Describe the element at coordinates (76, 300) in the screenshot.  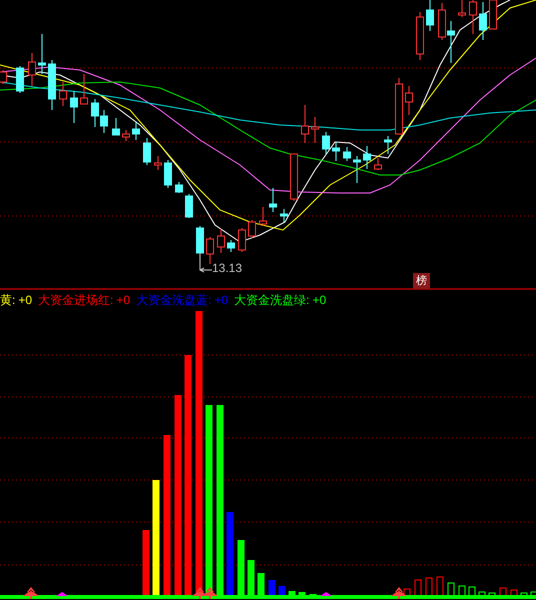
I see `indicator-name: 大资金进场红:` at that location.